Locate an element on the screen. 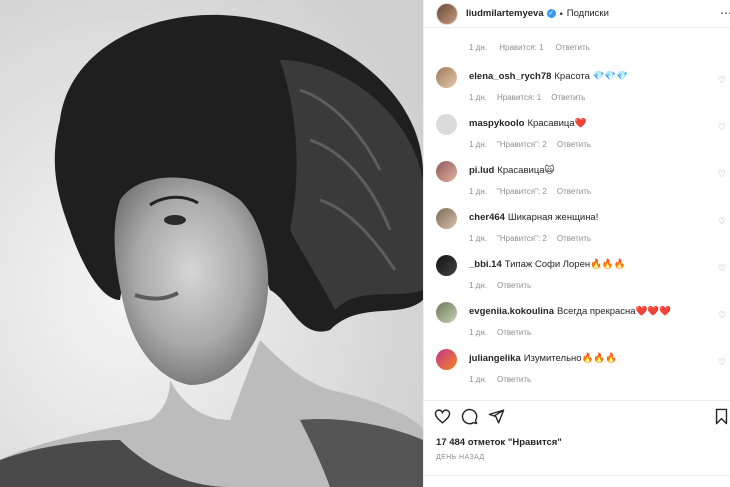  comment-text: Изумительно🔥🔥🔥 is located at coordinates (570, 358).